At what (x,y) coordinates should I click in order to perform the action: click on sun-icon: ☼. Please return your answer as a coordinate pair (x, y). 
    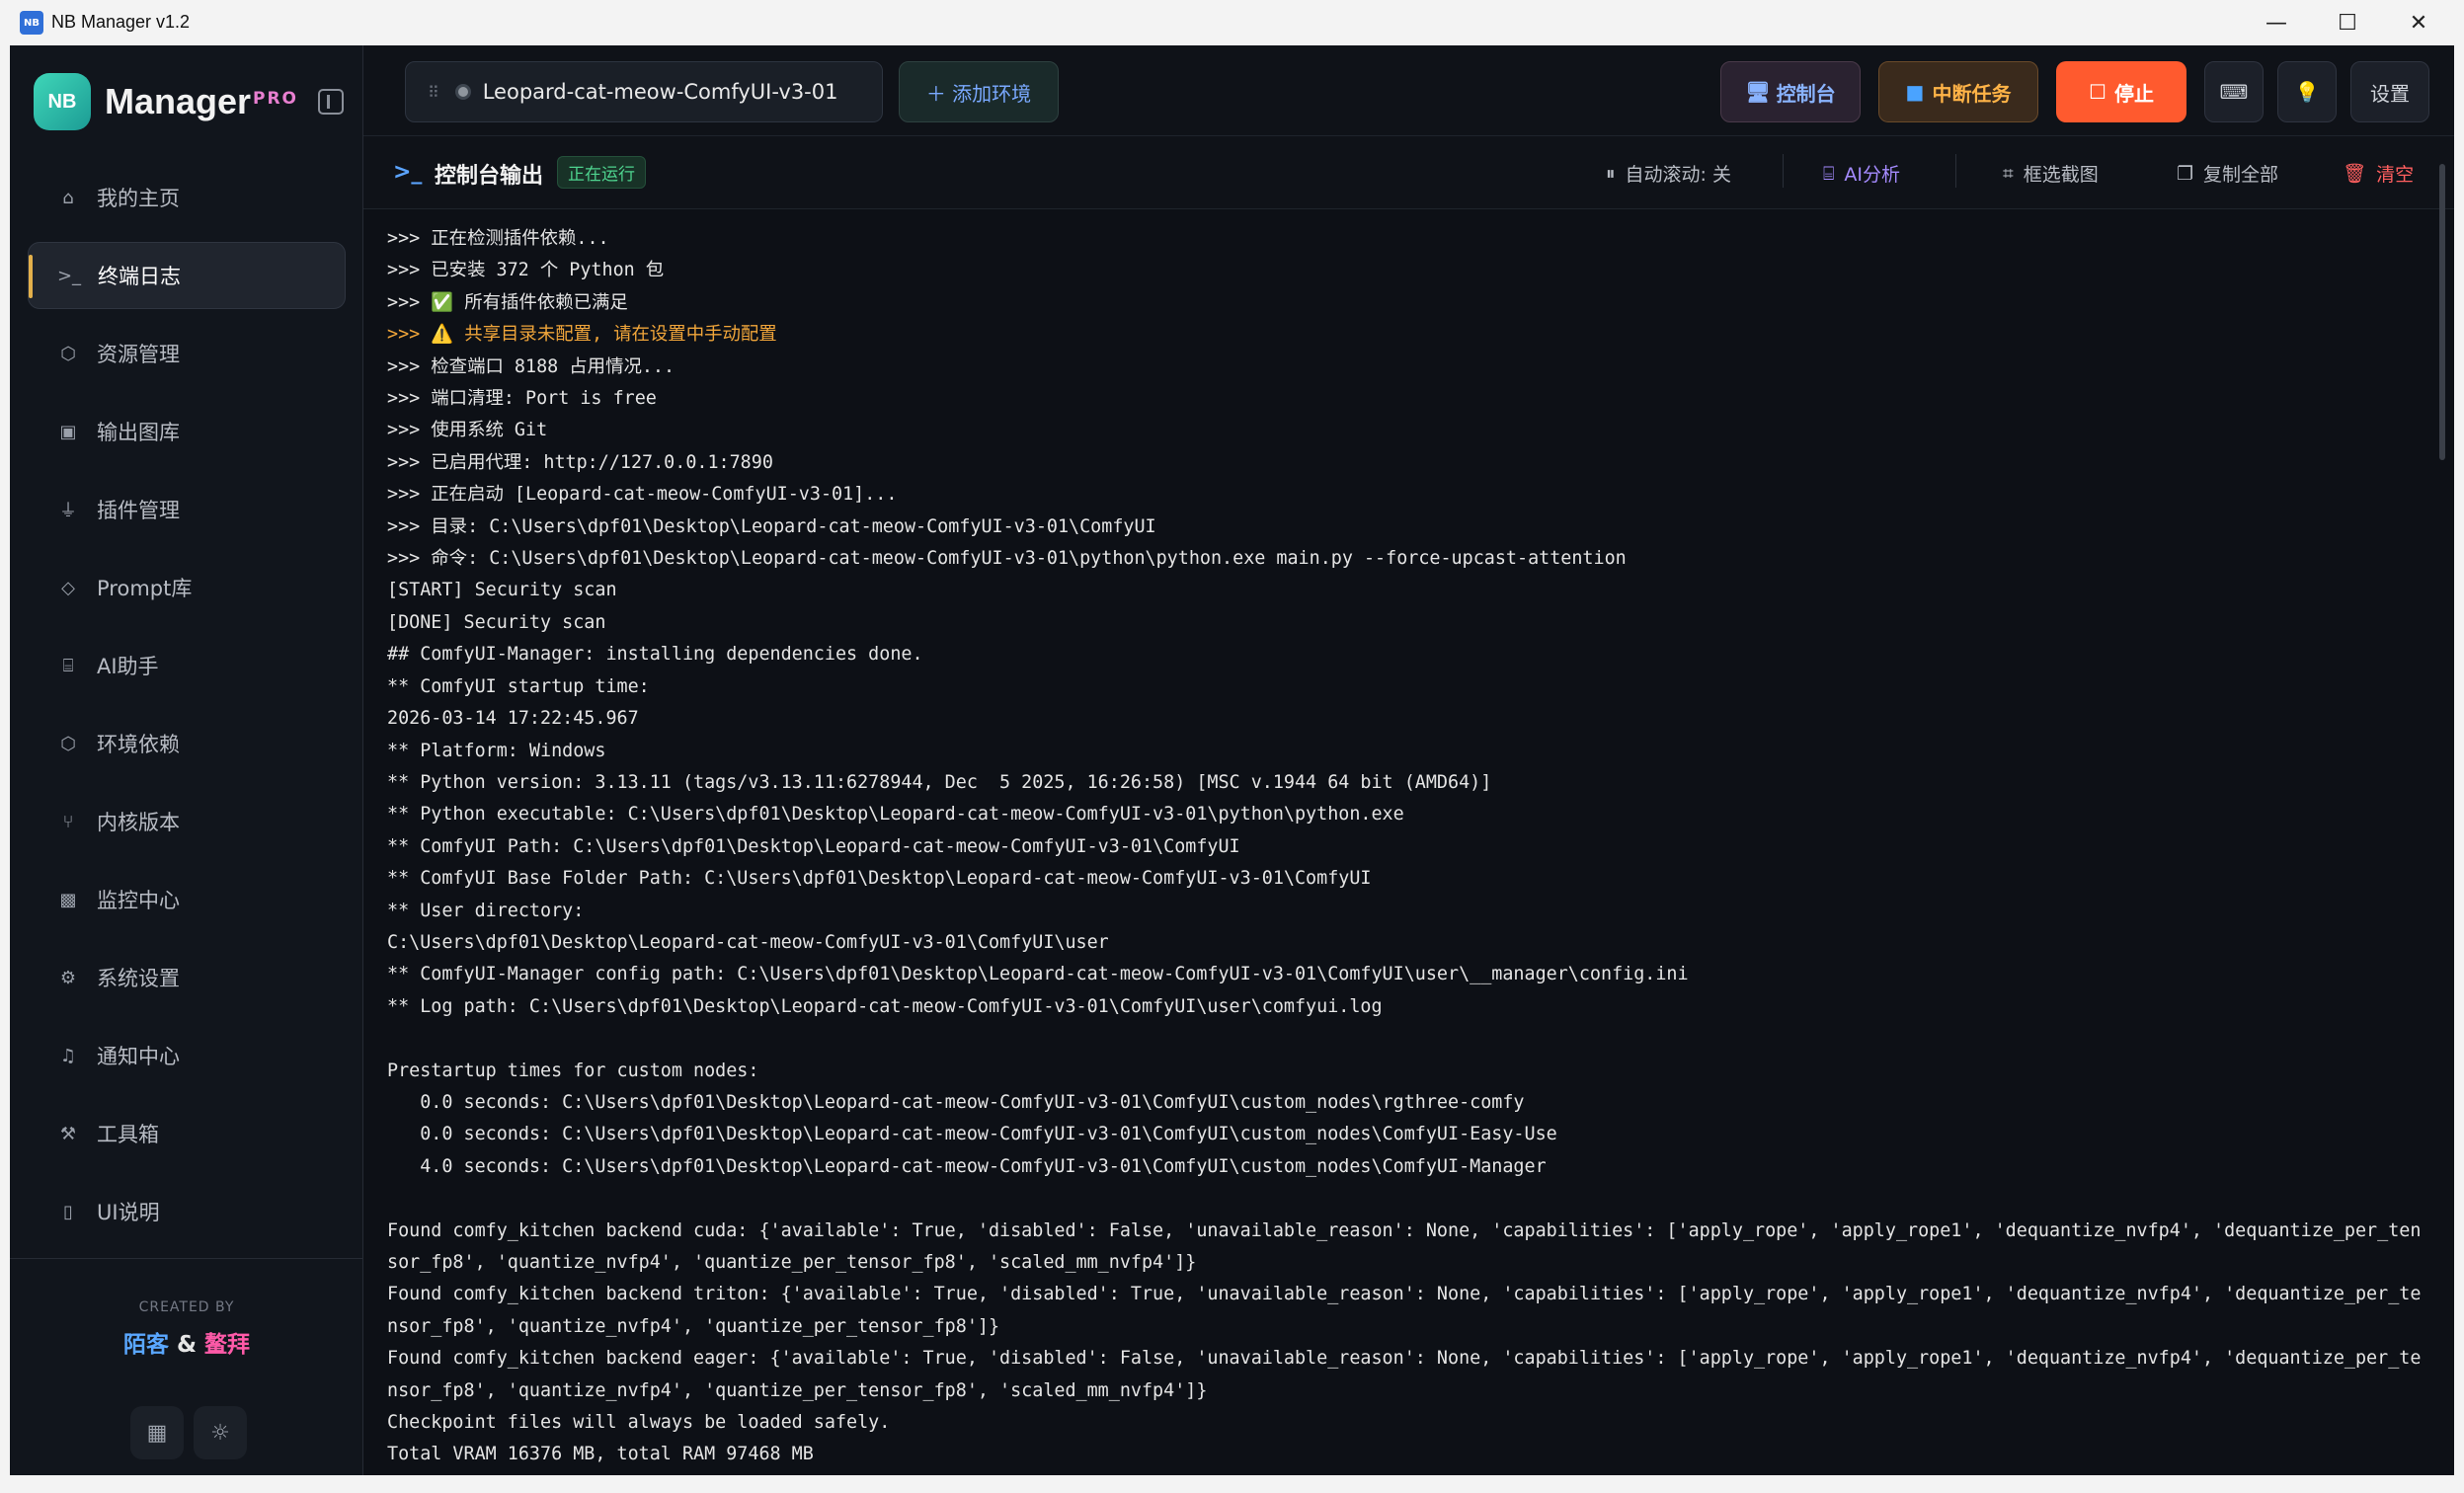
    Looking at the image, I should click on (220, 1433).